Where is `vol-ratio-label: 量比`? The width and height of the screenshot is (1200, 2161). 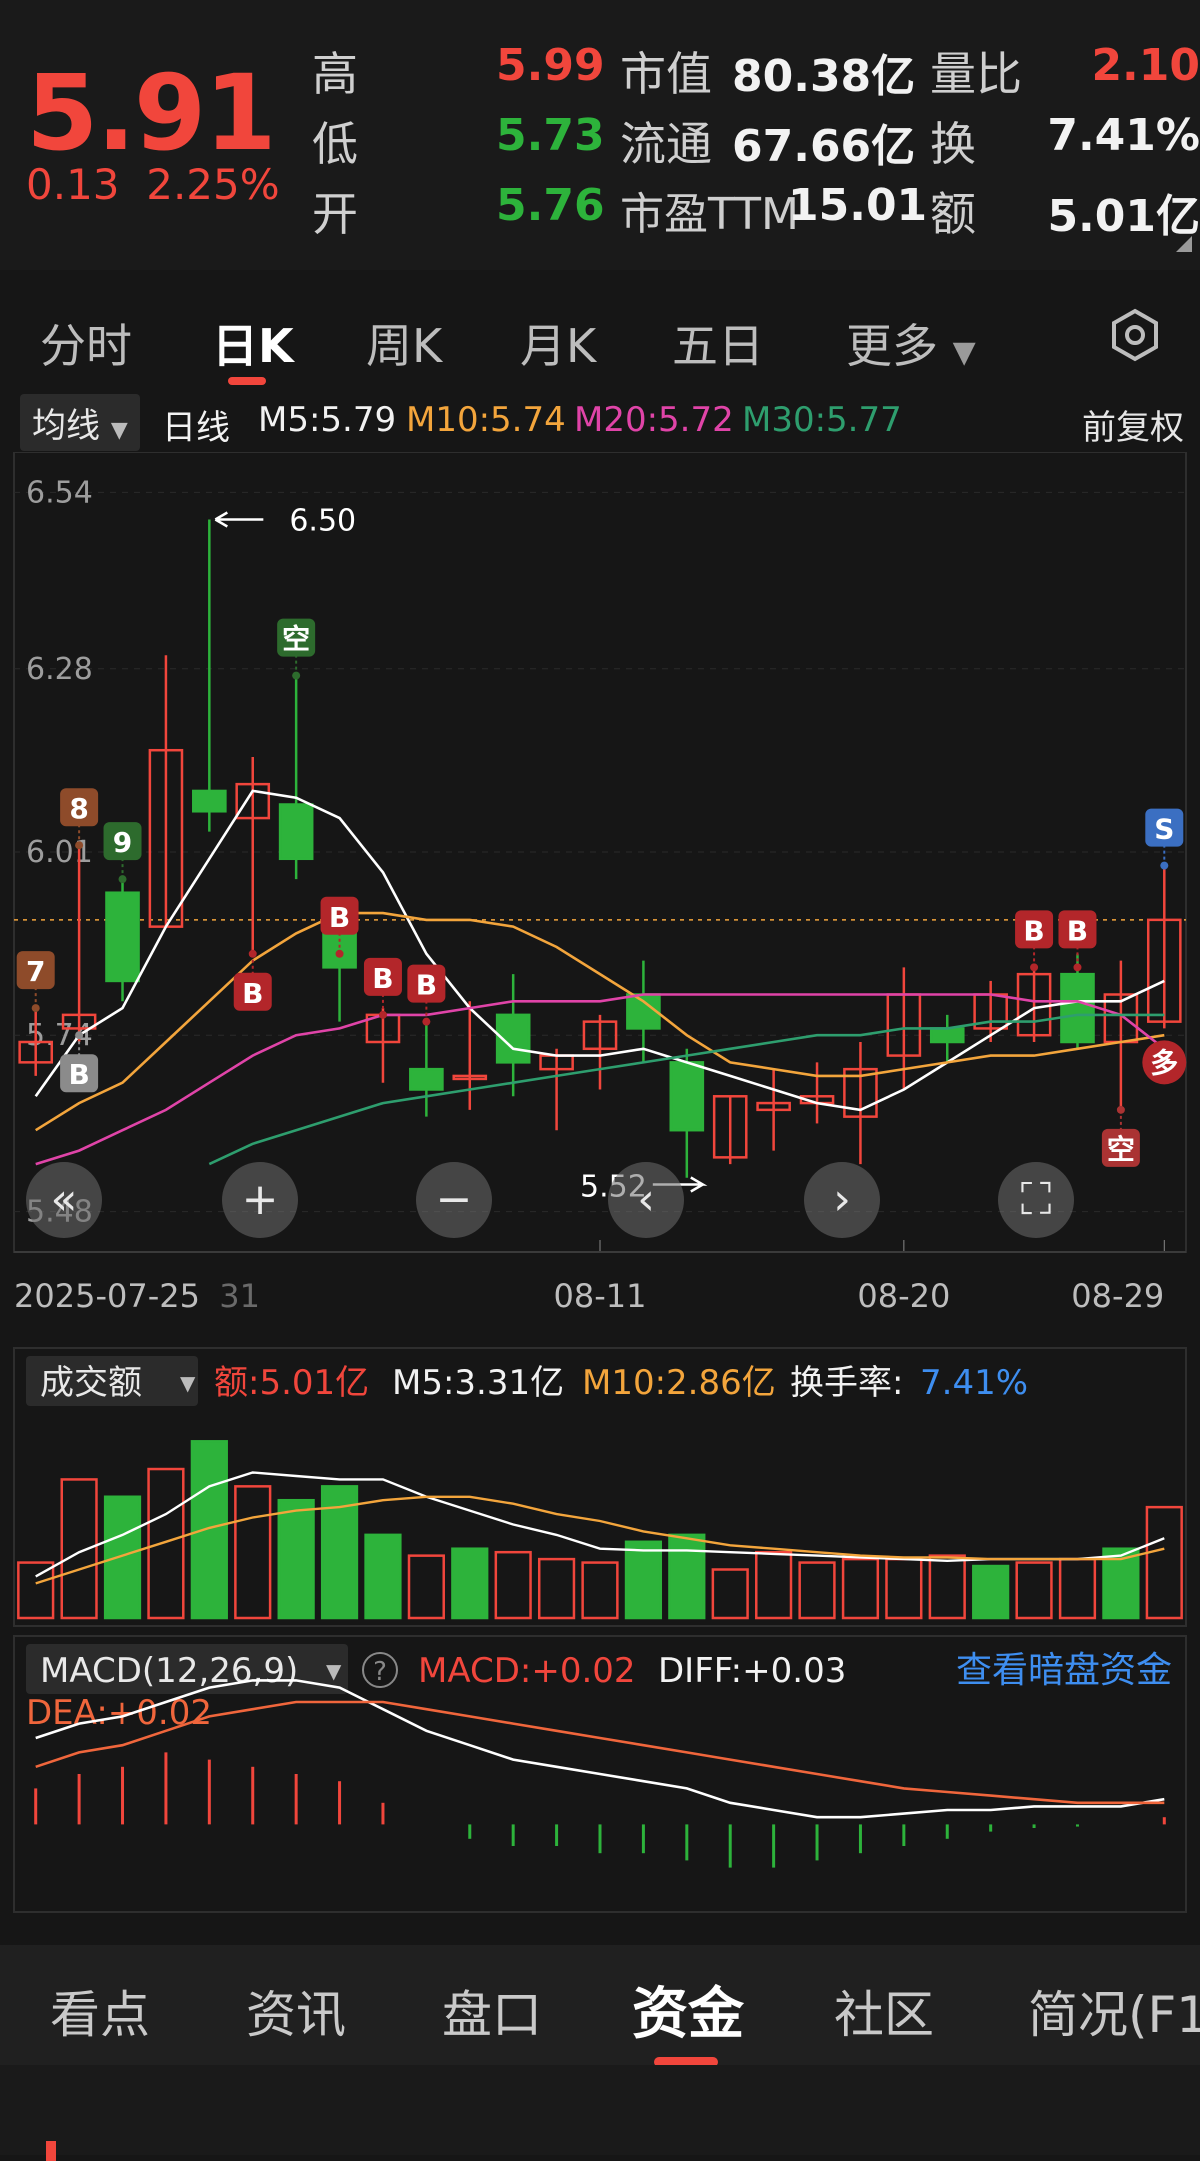
vol-ratio-label: 量比 is located at coordinates (976, 74).